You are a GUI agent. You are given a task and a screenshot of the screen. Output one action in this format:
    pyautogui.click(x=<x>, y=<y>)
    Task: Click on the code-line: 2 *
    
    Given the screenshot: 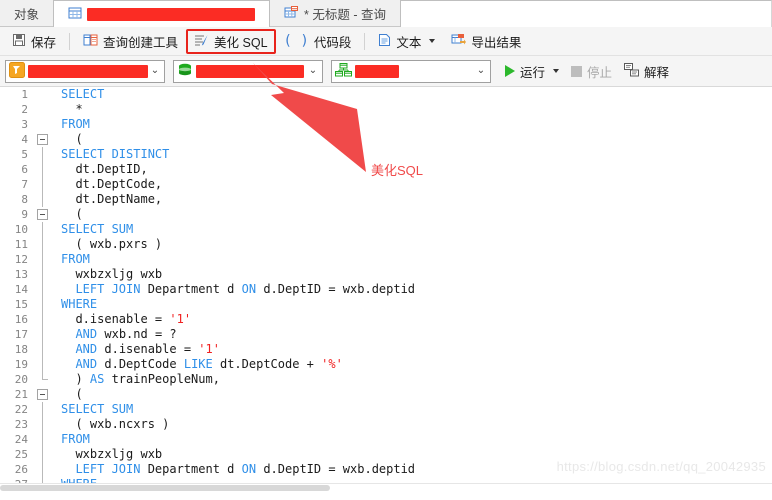 What is the action you would take?
    pyautogui.click(x=386, y=109)
    